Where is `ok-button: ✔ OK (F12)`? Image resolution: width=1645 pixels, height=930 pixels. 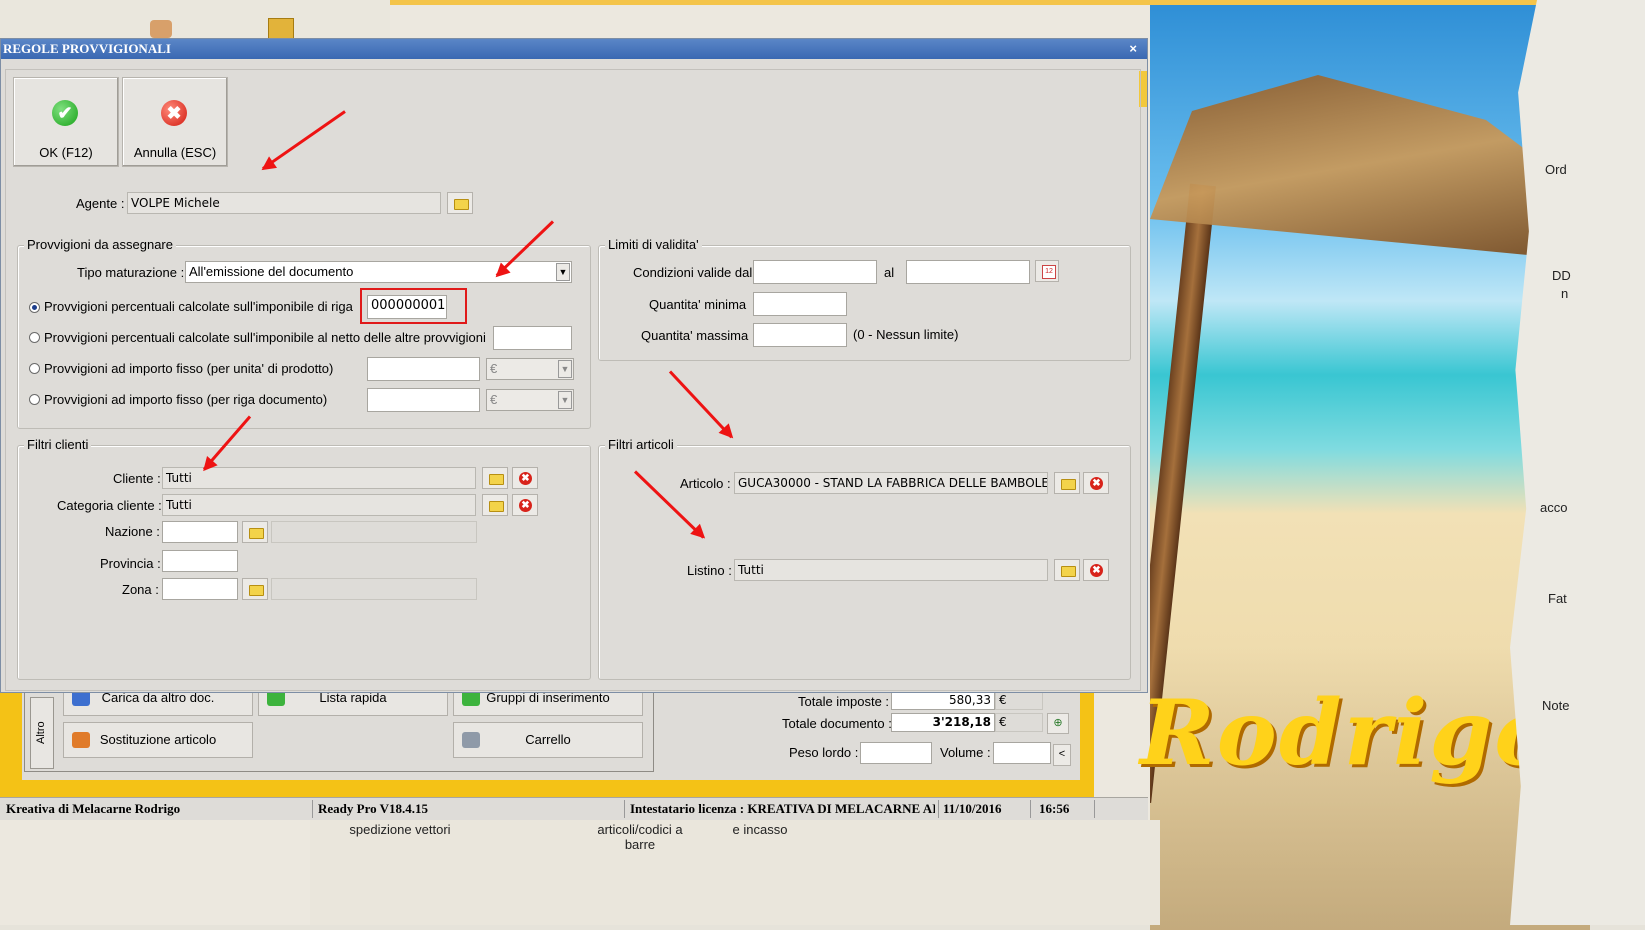
ok-button: ✔ OK (F12) is located at coordinates (66, 122).